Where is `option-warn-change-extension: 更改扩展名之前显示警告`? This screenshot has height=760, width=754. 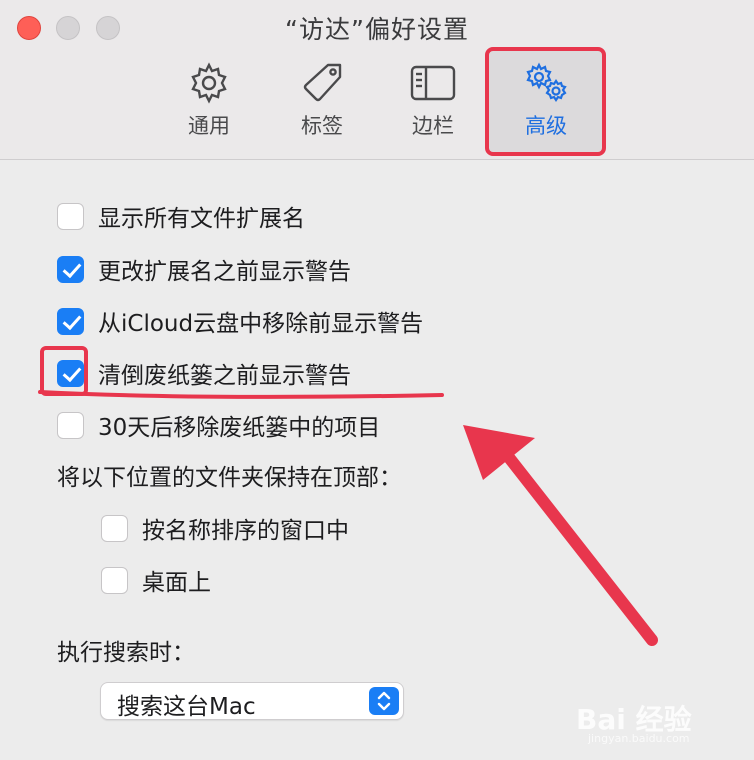
option-warn-change-extension: 更改扩展名之前显示警告 is located at coordinates (204, 269).